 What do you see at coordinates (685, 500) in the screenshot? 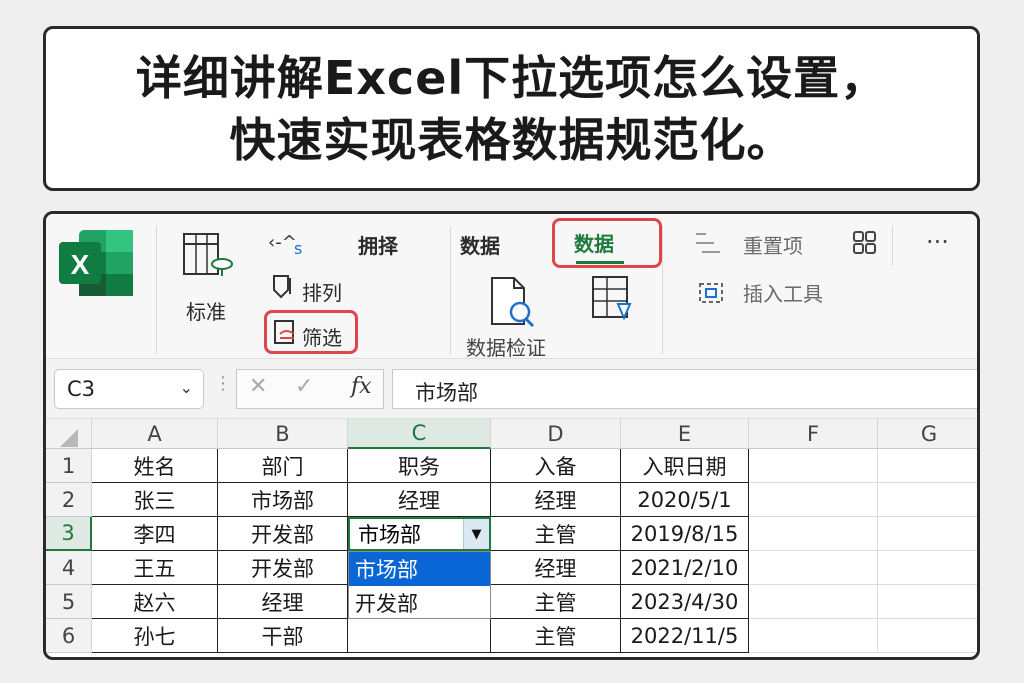
I see `table-cell: 2020/5/1` at bounding box center [685, 500].